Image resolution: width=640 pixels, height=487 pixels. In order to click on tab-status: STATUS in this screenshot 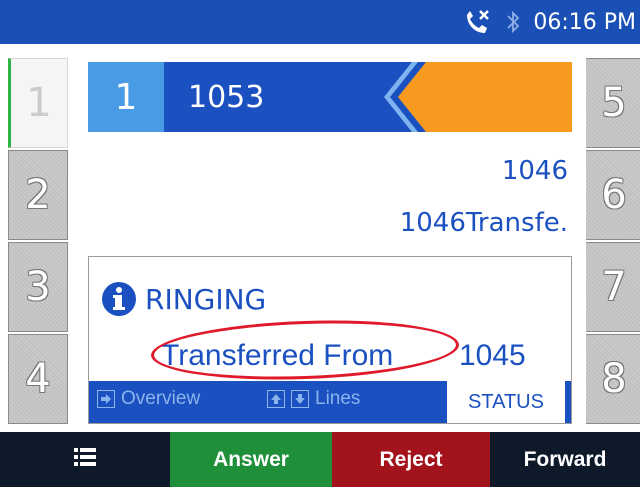, I will do `click(506, 402)`.